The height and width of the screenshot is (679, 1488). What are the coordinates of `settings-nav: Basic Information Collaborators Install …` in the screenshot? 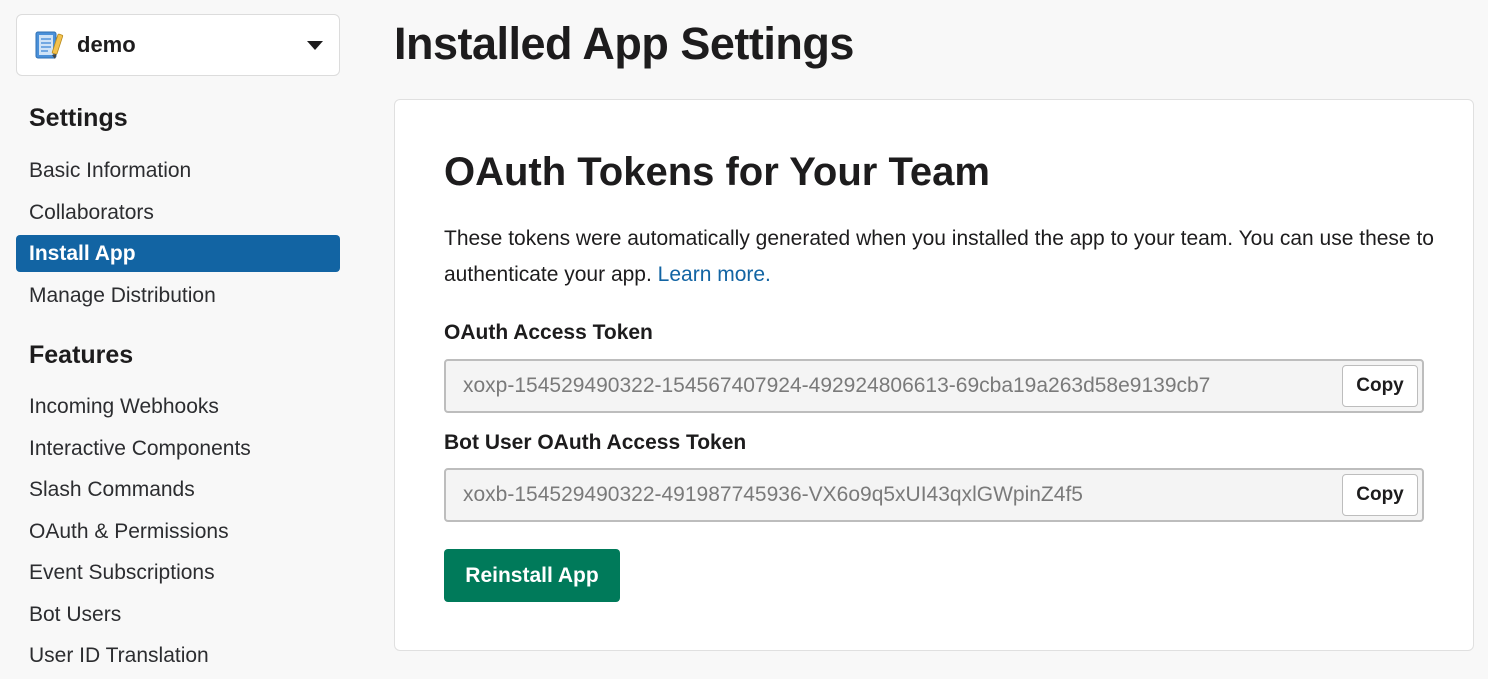 It's located at (178, 235).